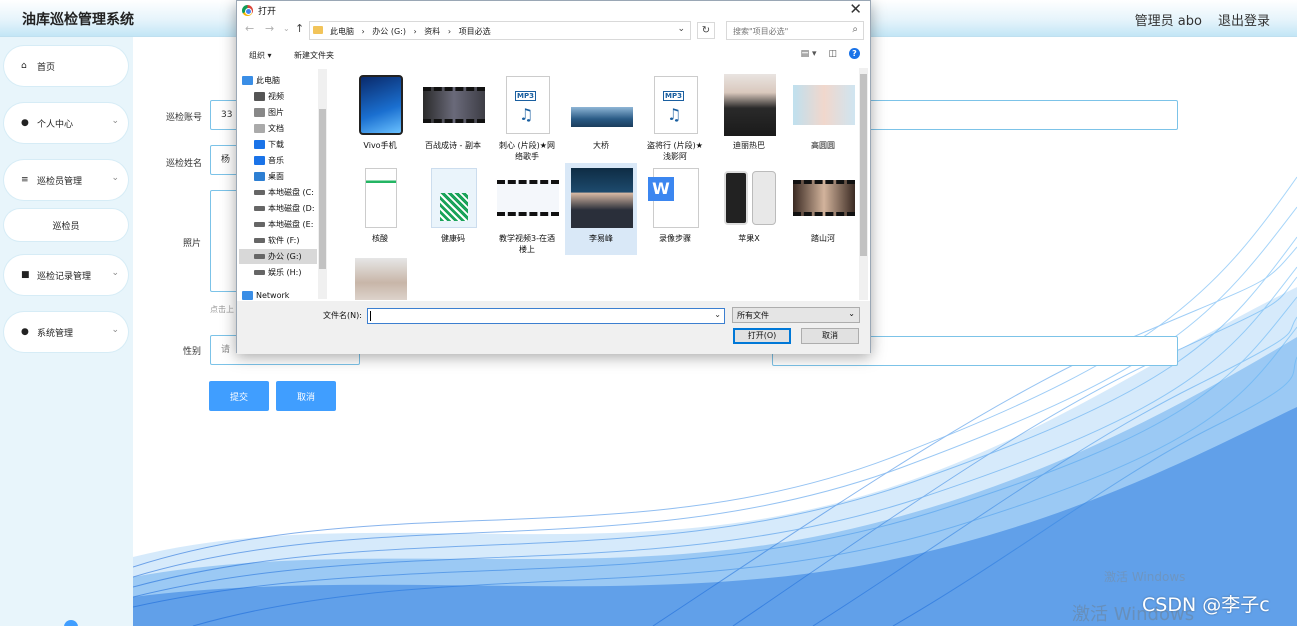  Describe the element at coordinates (299, 28) in the screenshot. I see `up-icon: ↑` at that location.